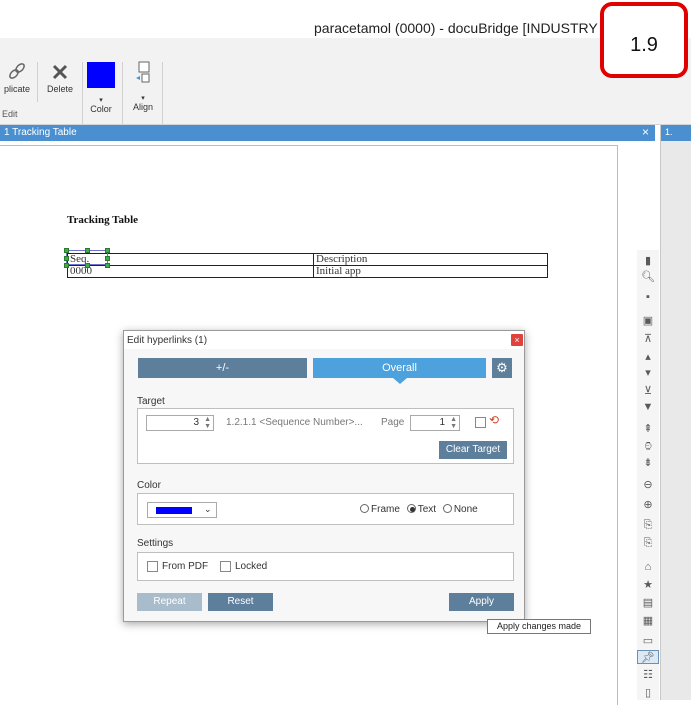  I want to click on previous-page-icon: ▴, so click(648, 357).